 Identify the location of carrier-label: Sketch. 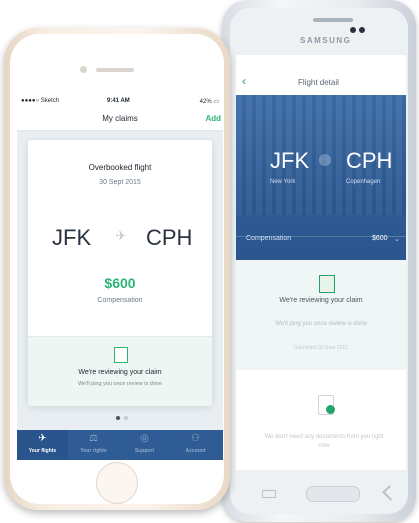
(50, 101).